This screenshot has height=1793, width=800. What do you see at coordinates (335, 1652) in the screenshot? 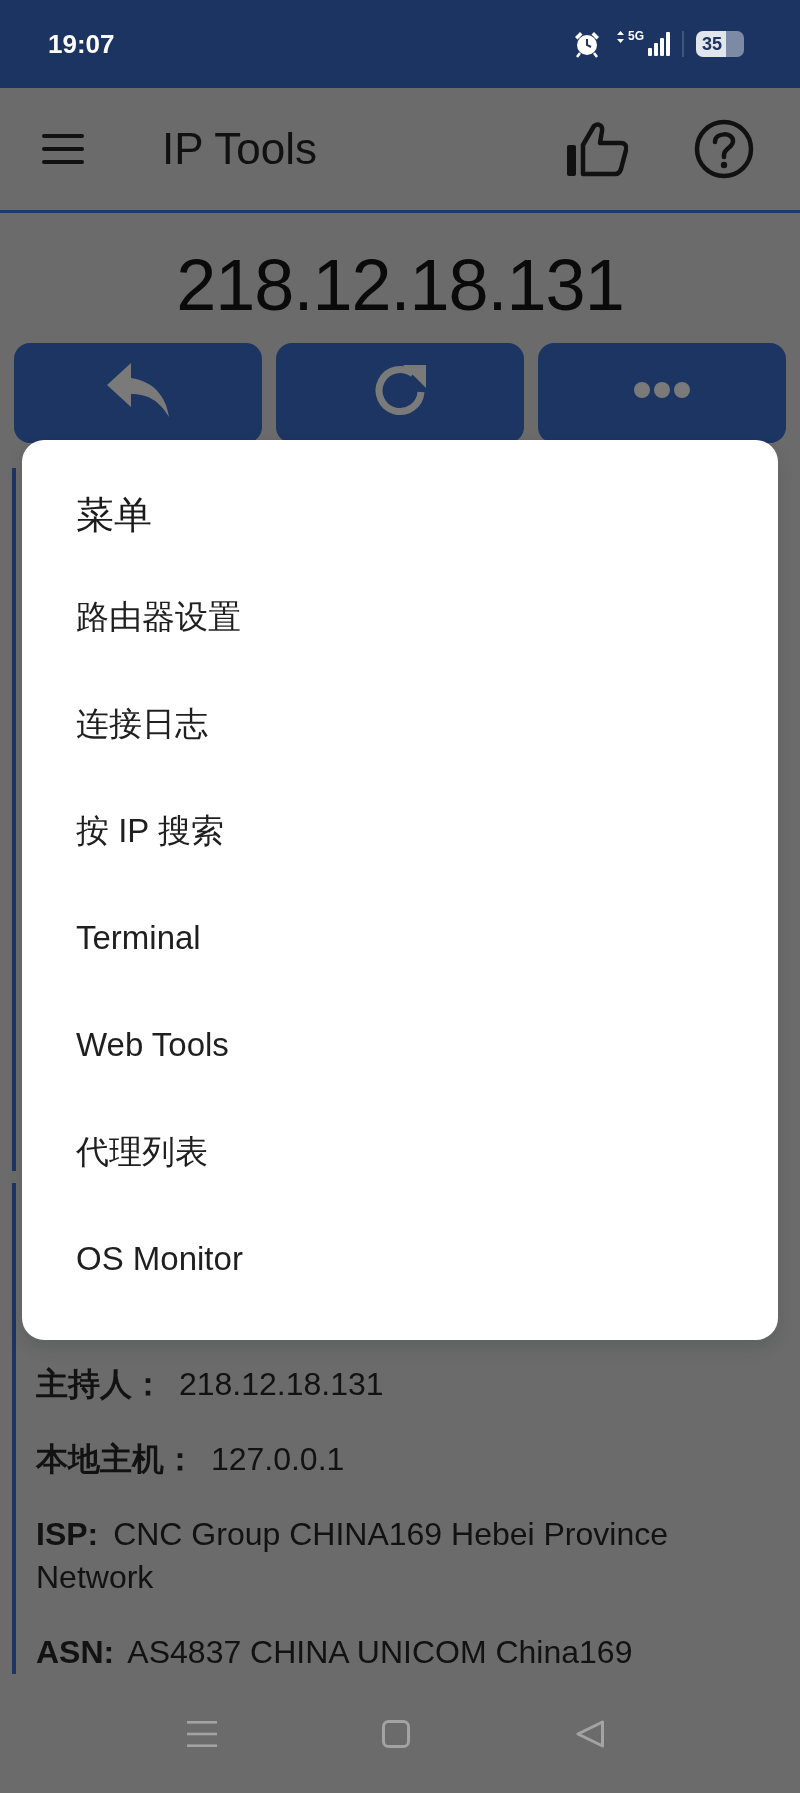
I see `info-row-text: ASN: AS4837 CHINA UNICOM China169` at bounding box center [335, 1652].